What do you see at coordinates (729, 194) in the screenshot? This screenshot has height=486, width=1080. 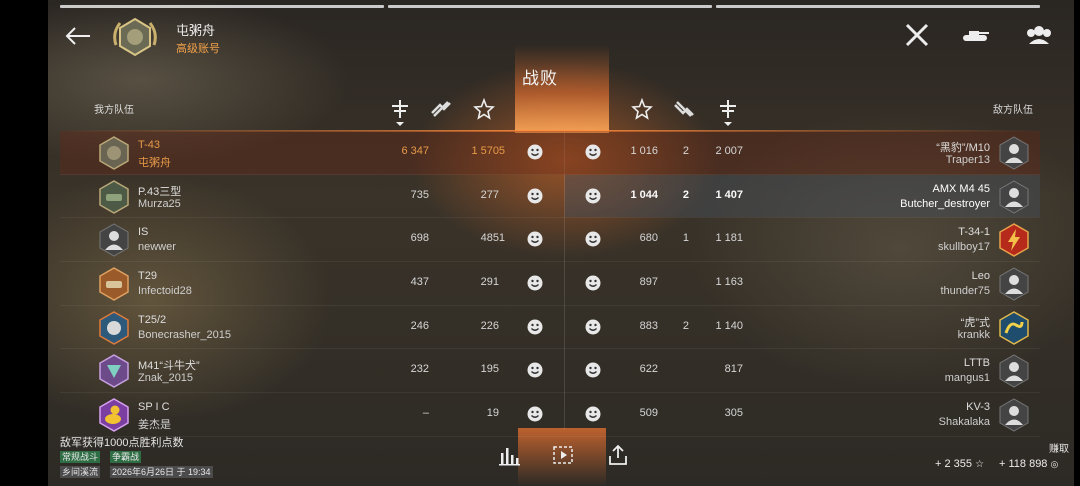 I see `enemy-damage: 1 407` at bounding box center [729, 194].